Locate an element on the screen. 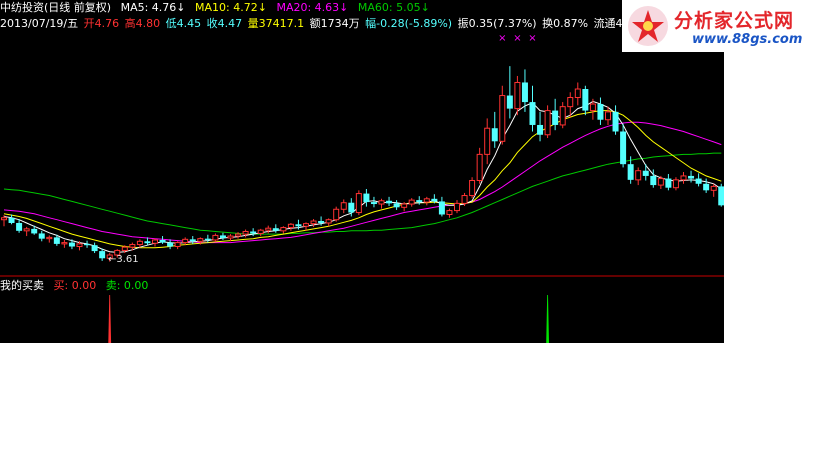 The height and width of the screenshot is (460, 819). amplitude-label: 振0.35(7.37%) is located at coordinates (497, 23).